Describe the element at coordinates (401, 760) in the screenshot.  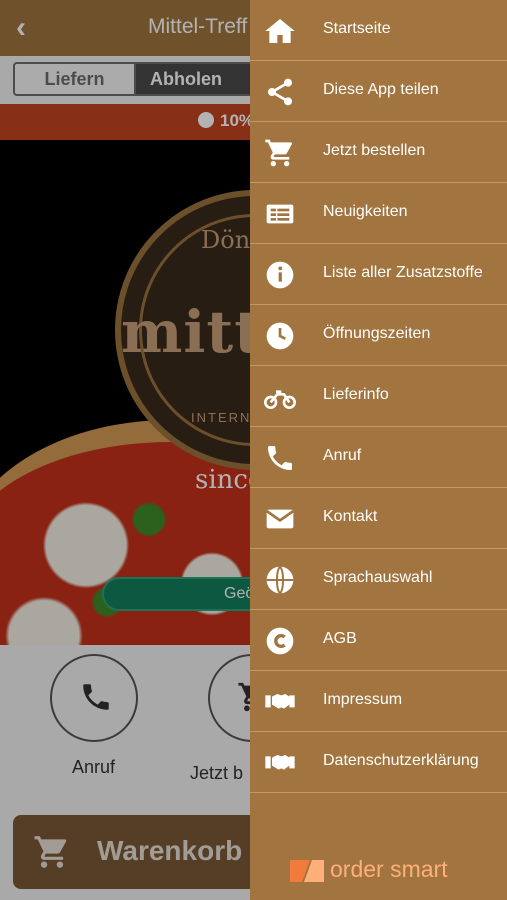
I see `menu-item-label: Datenschutzerklärung` at that location.